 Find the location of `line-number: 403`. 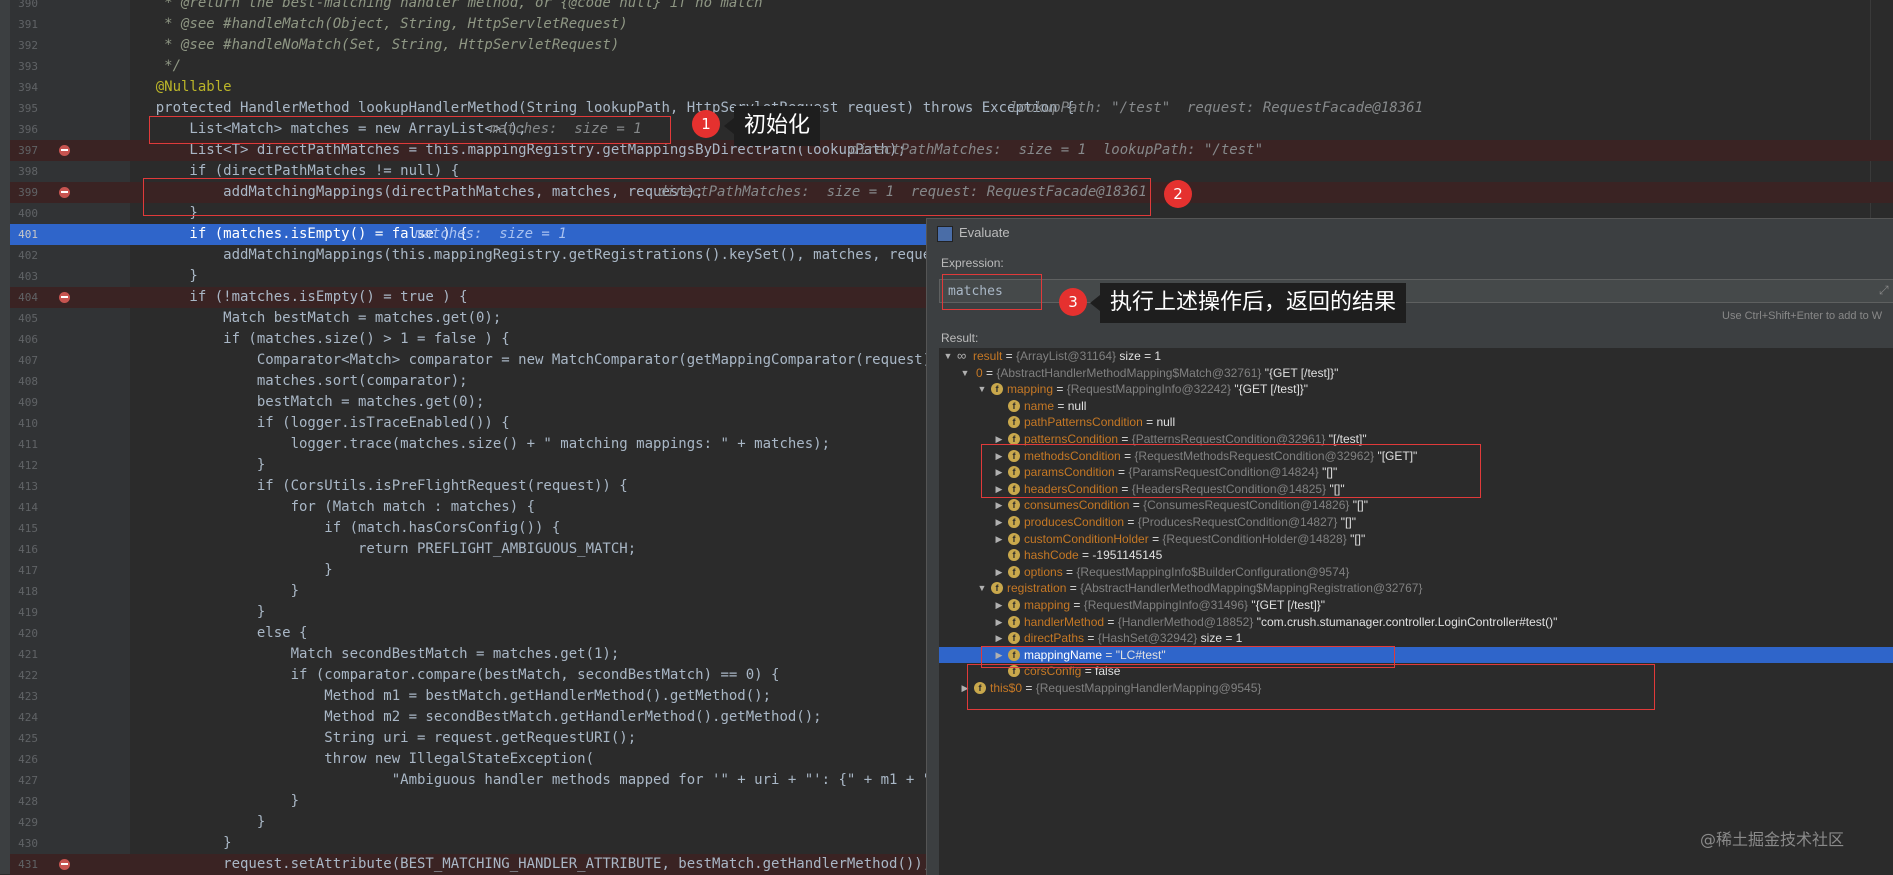

line-number: 403 is located at coordinates (24, 276).